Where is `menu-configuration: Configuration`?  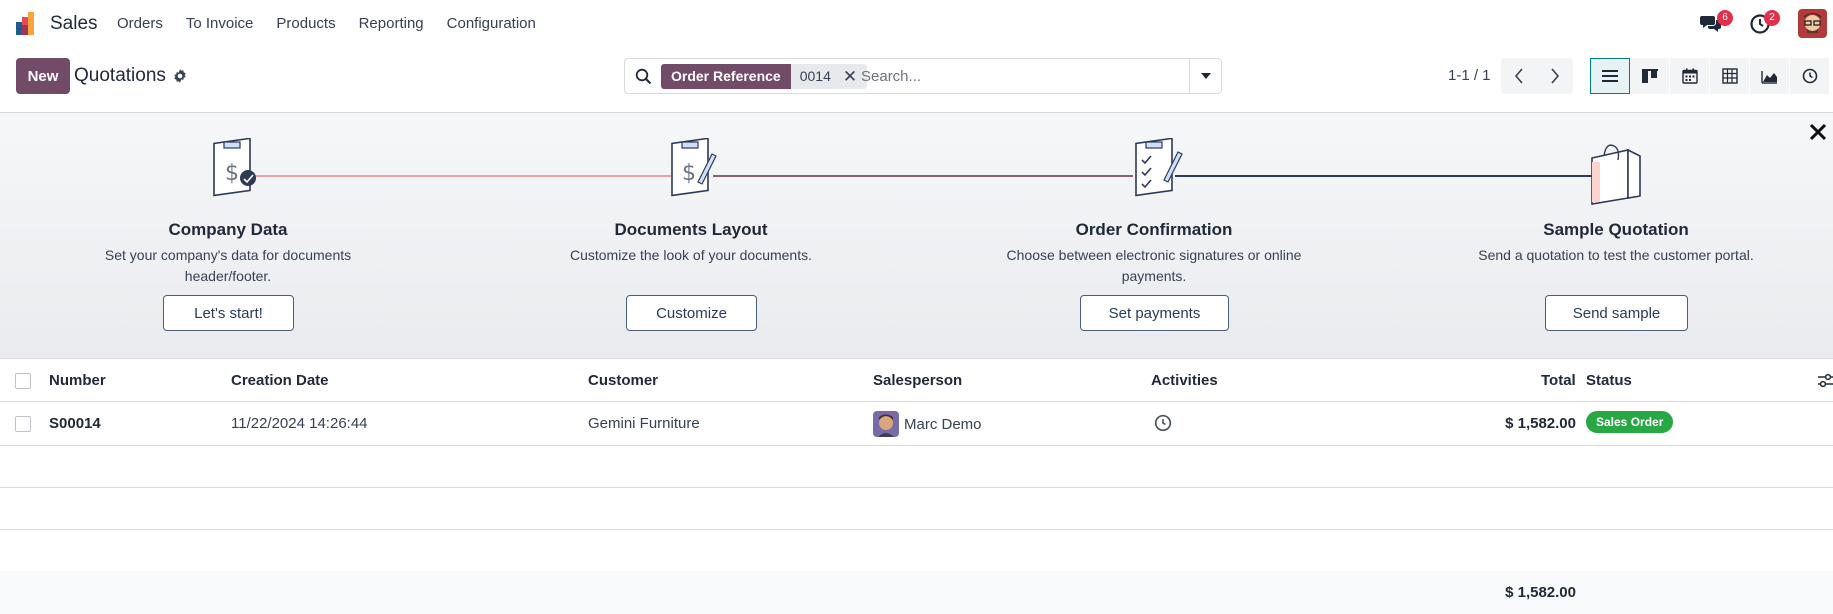 menu-configuration: Configuration is located at coordinates (491, 23).